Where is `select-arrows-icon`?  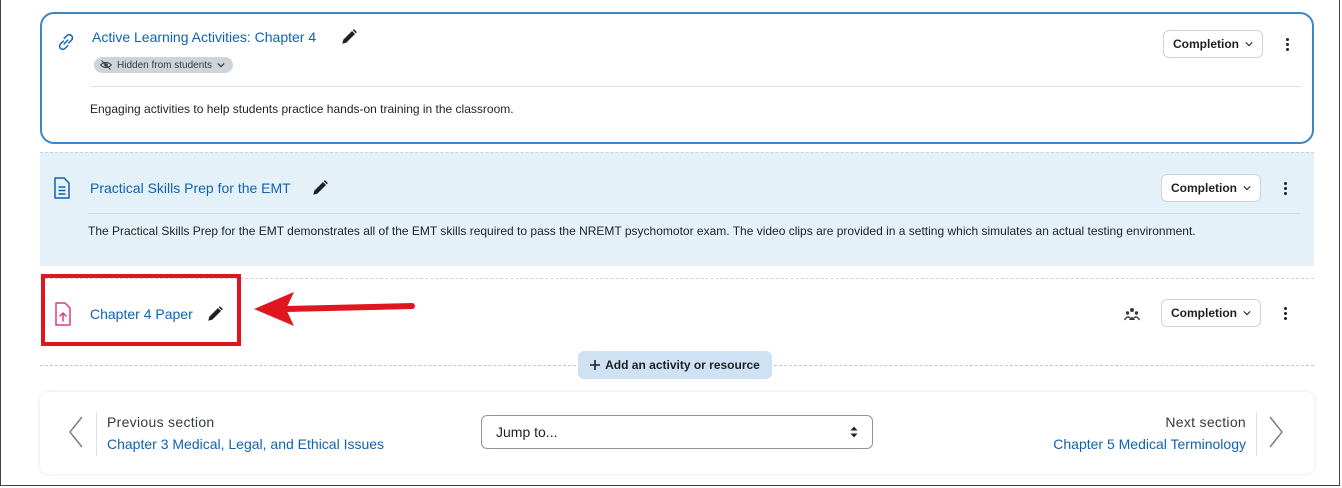 select-arrows-icon is located at coordinates (854, 432).